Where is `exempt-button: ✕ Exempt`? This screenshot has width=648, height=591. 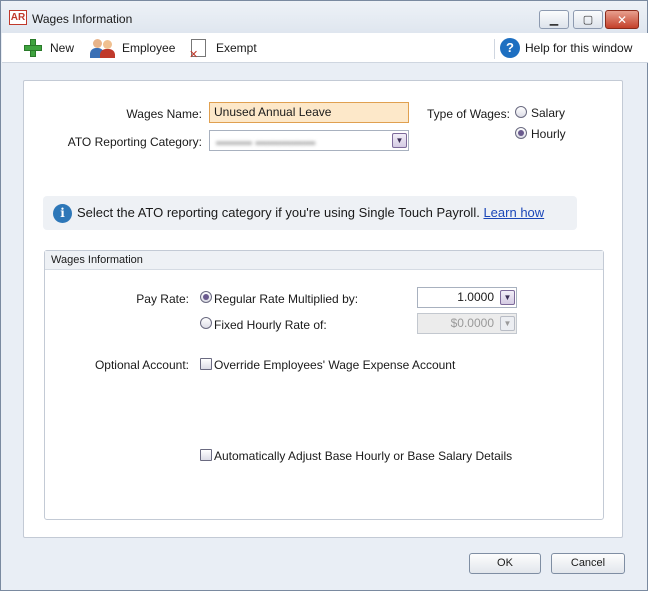
exempt-button: ✕ Exempt is located at coordinates (222, 48).